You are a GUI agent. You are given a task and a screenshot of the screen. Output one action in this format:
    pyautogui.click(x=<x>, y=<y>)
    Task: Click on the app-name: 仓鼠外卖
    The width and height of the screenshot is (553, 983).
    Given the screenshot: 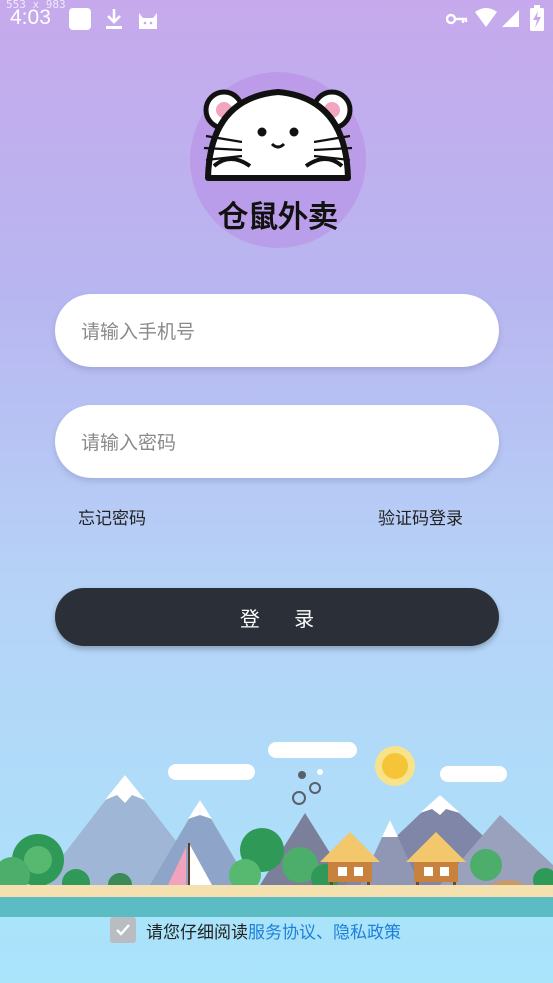 What is the action you would take?
    pyautogui.click(x=278, y=217)
    